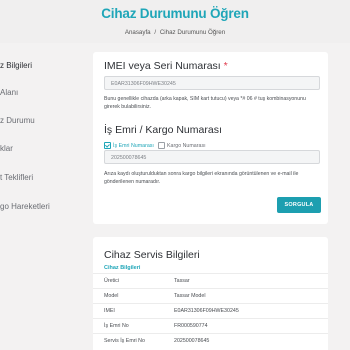 Image resolution: width=350 pixels, height=350 pixels. What do you see at coordinates (225, 66) in the screenshot?
I see `required-mark: *` at bounding box center [225, 66].